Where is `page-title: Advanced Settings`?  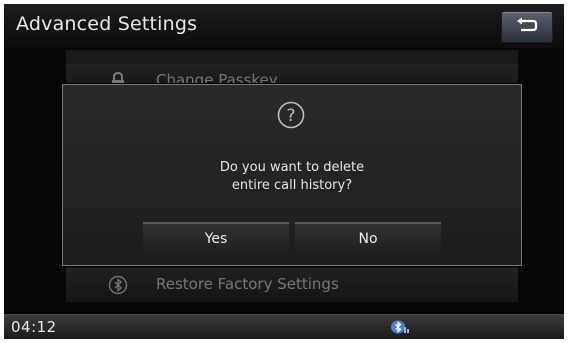
page-title: Advanced Settings is located at coordinates (107, 24).